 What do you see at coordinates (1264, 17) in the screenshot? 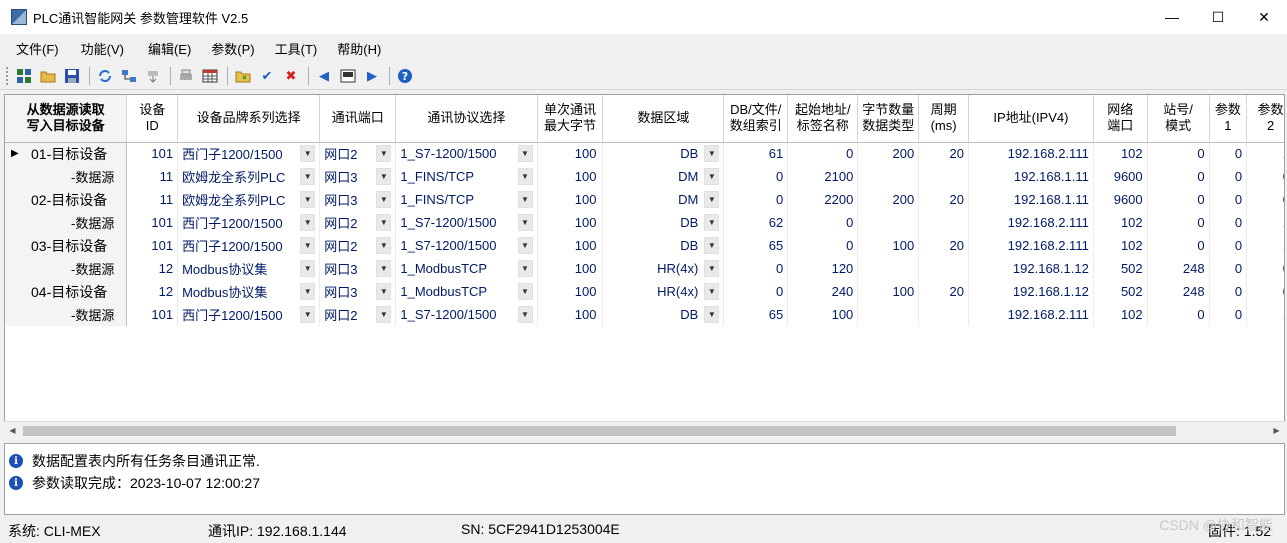
I see `close-button: ✕` at bounding box center [1264, 17].